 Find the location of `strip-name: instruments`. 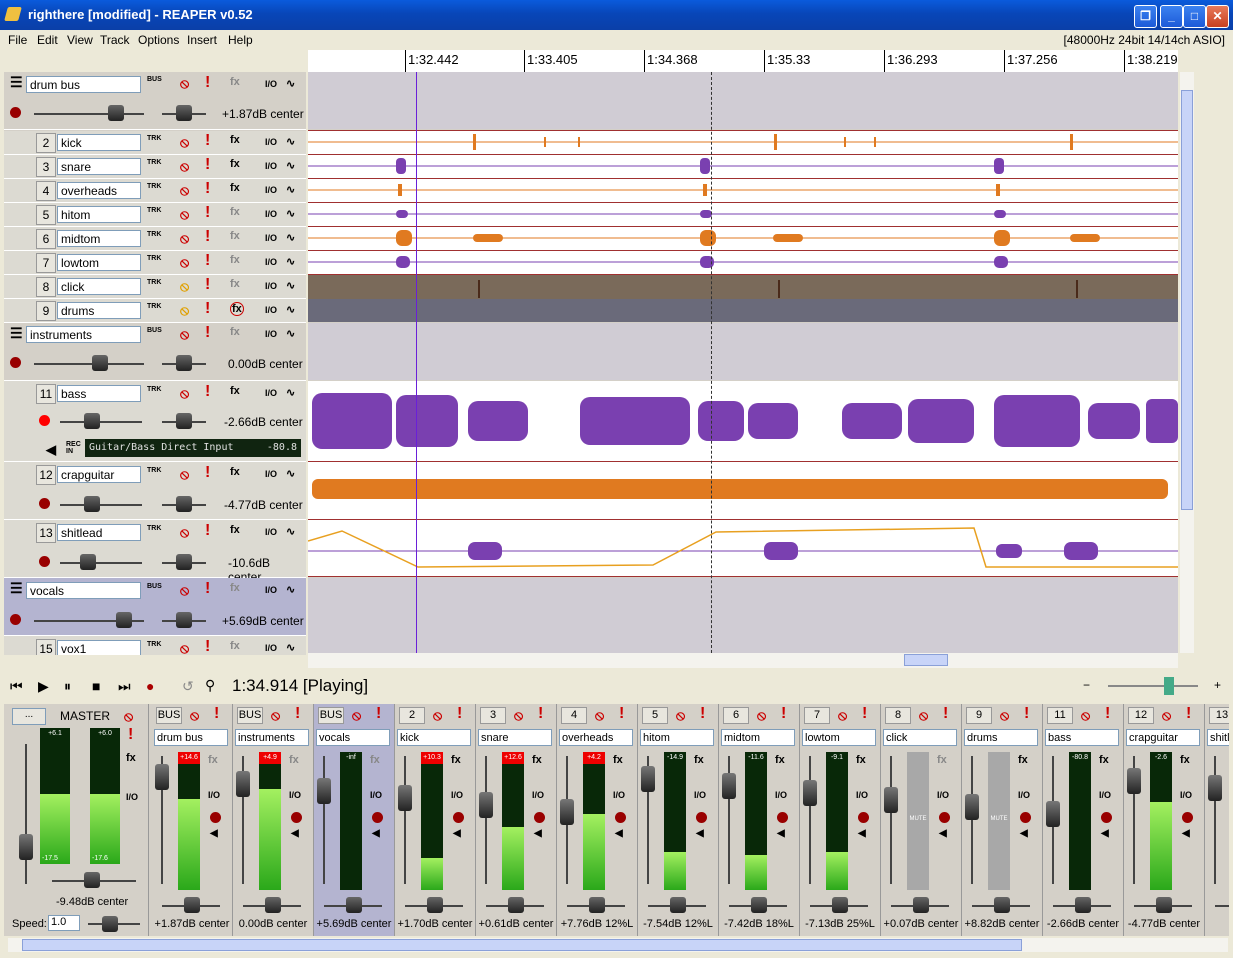

strip-name: instruments is located at coordinates (272, 737).